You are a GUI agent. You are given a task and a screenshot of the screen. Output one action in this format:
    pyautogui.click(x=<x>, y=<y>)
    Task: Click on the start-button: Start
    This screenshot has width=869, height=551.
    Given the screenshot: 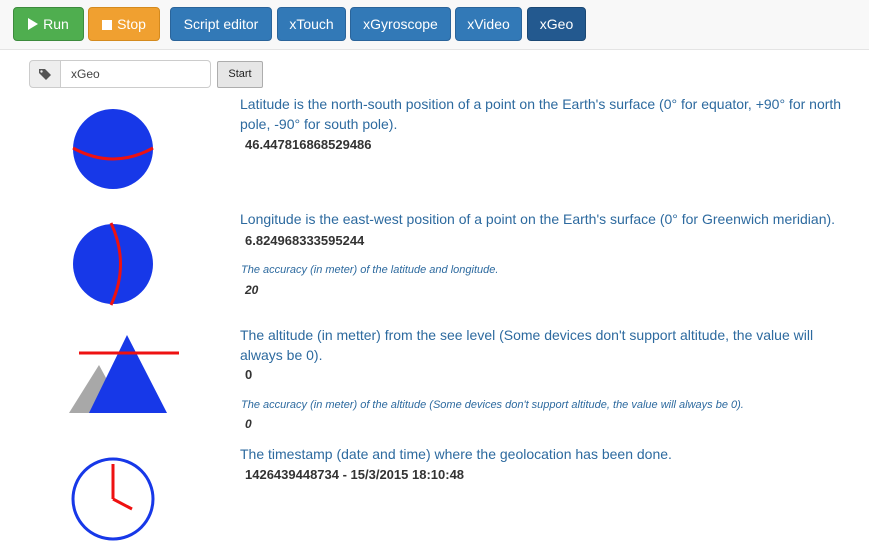 What is the action you would take?
    pyautogui.click(x=240, y=74)
    